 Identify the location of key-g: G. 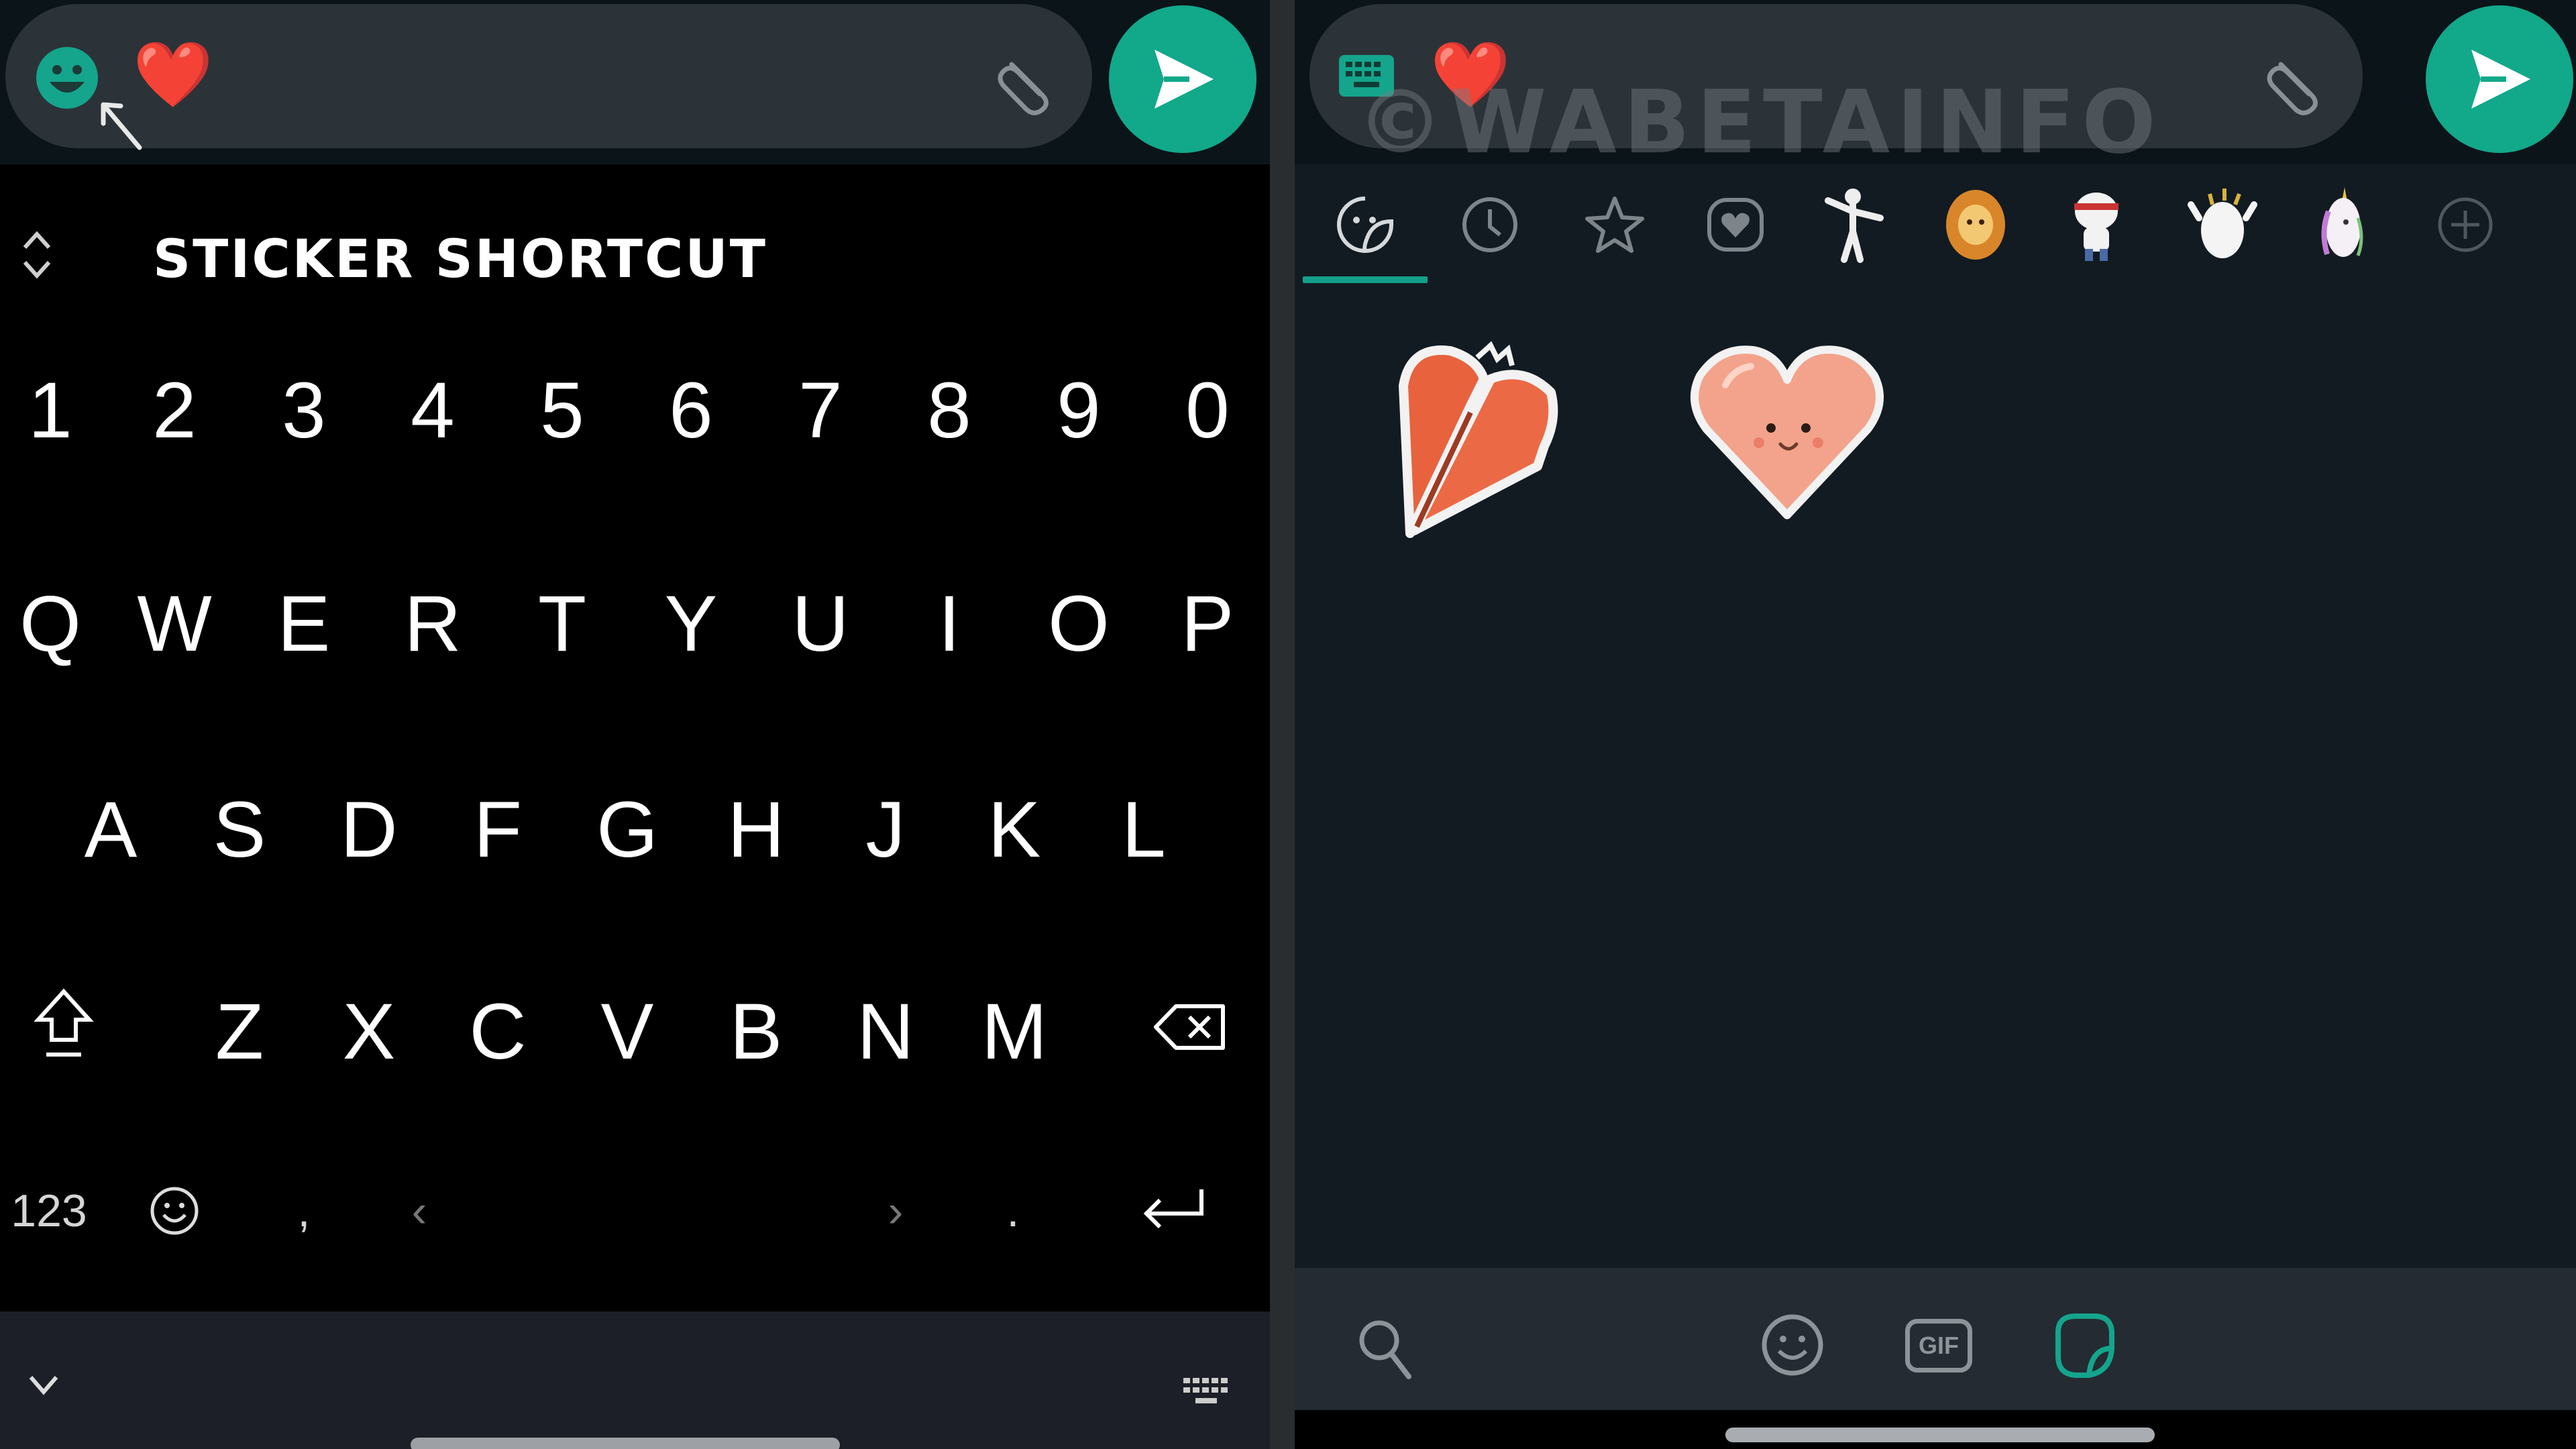
(627, 829).